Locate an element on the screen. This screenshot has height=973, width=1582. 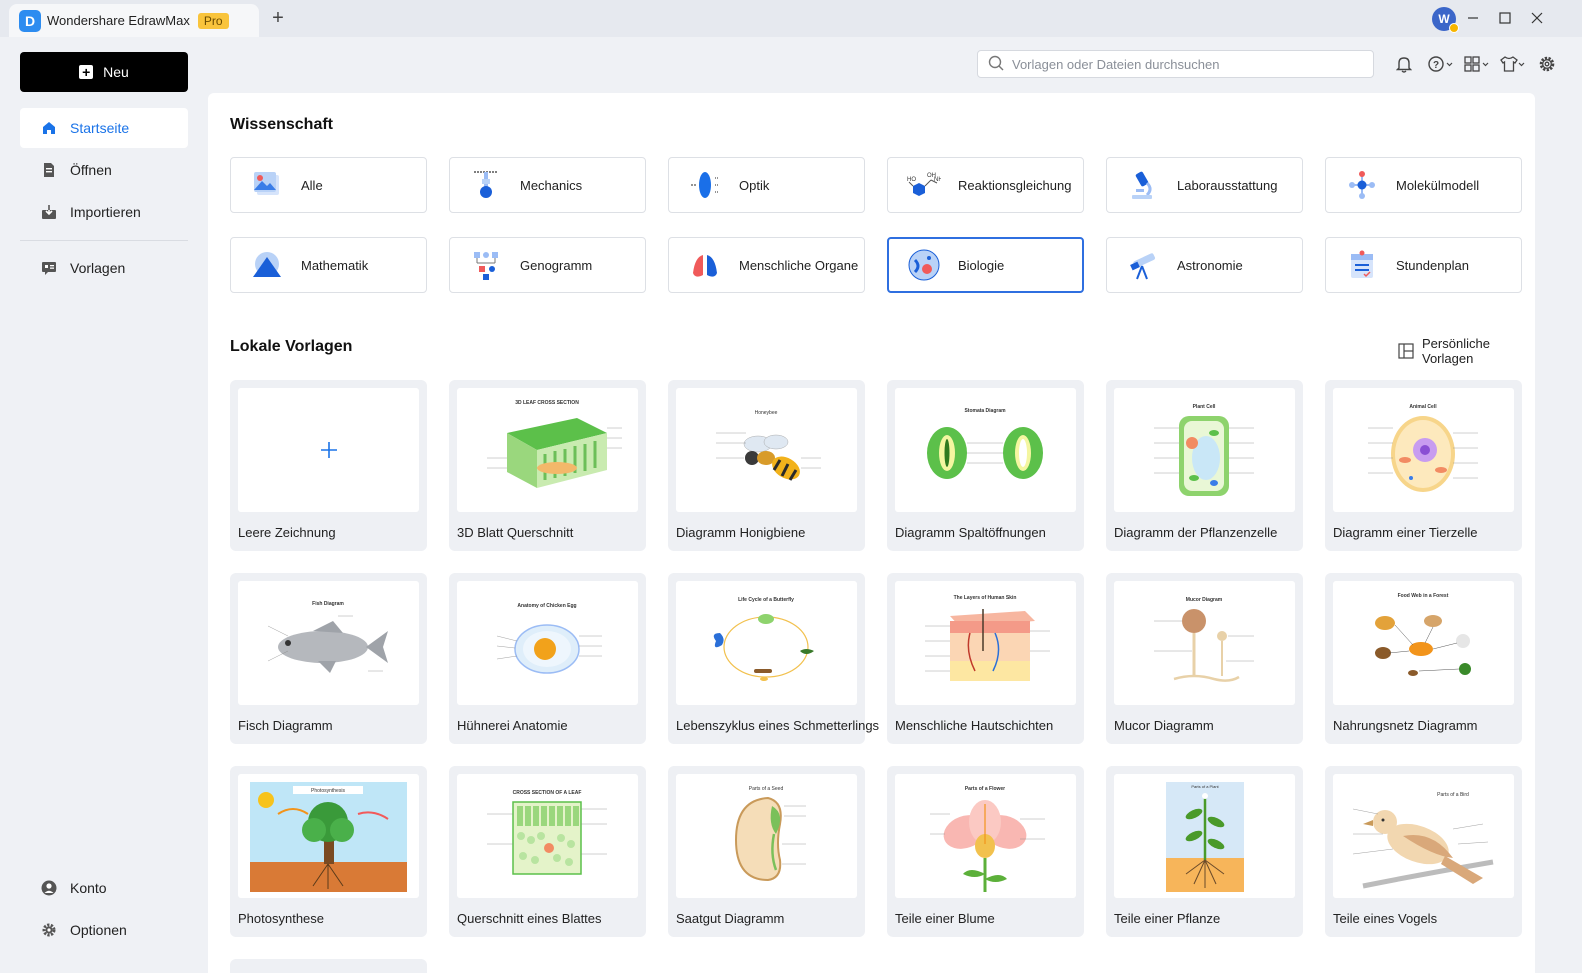
new-button-label: Neu is located at coordinates (116, 72).